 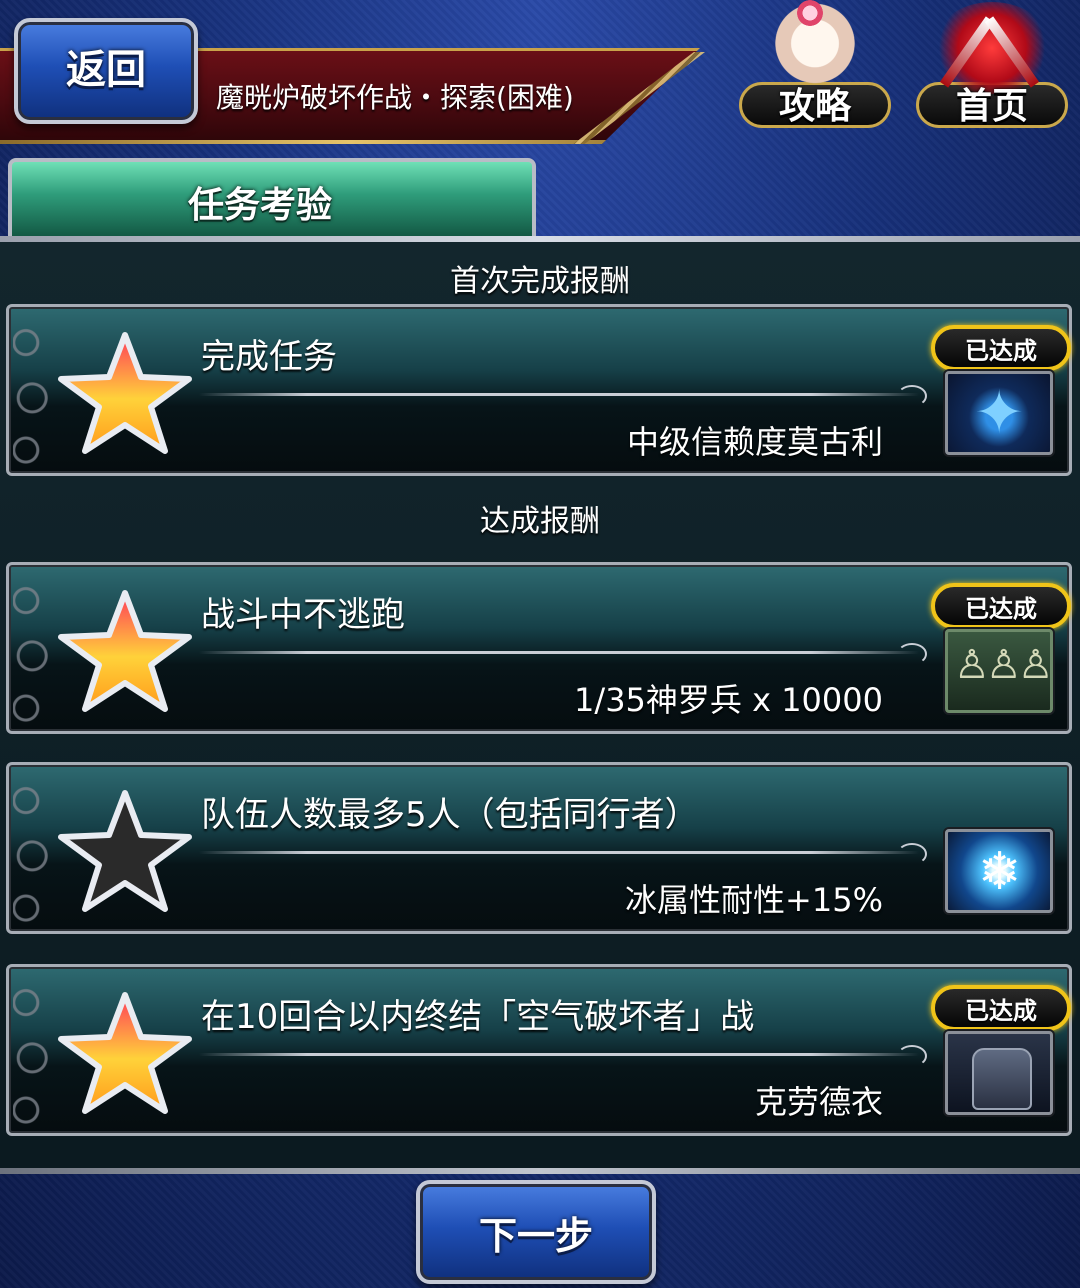 I want to click on mission-text: 队伍人数最多5人（包括同行者）, so click(x=450, y=815).